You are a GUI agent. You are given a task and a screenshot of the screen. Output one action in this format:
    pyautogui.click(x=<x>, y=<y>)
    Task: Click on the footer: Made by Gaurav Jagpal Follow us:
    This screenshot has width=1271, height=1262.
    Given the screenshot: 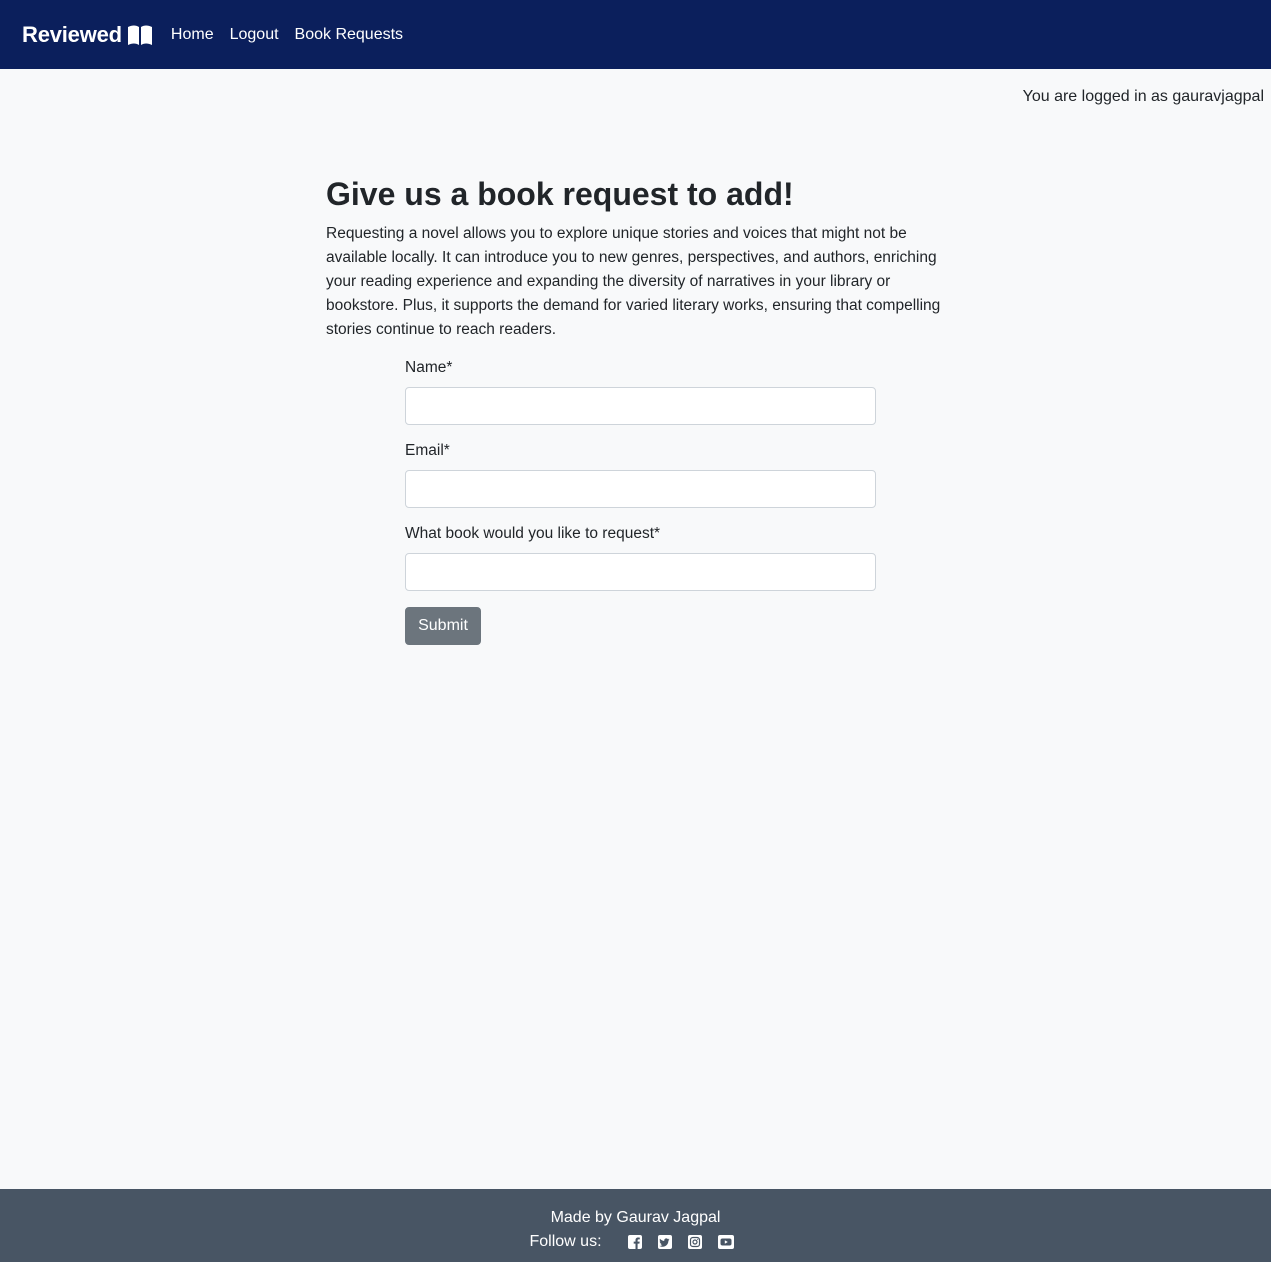 What is the action you would take?
    pyautogui.click(x=635, y=1225)
    